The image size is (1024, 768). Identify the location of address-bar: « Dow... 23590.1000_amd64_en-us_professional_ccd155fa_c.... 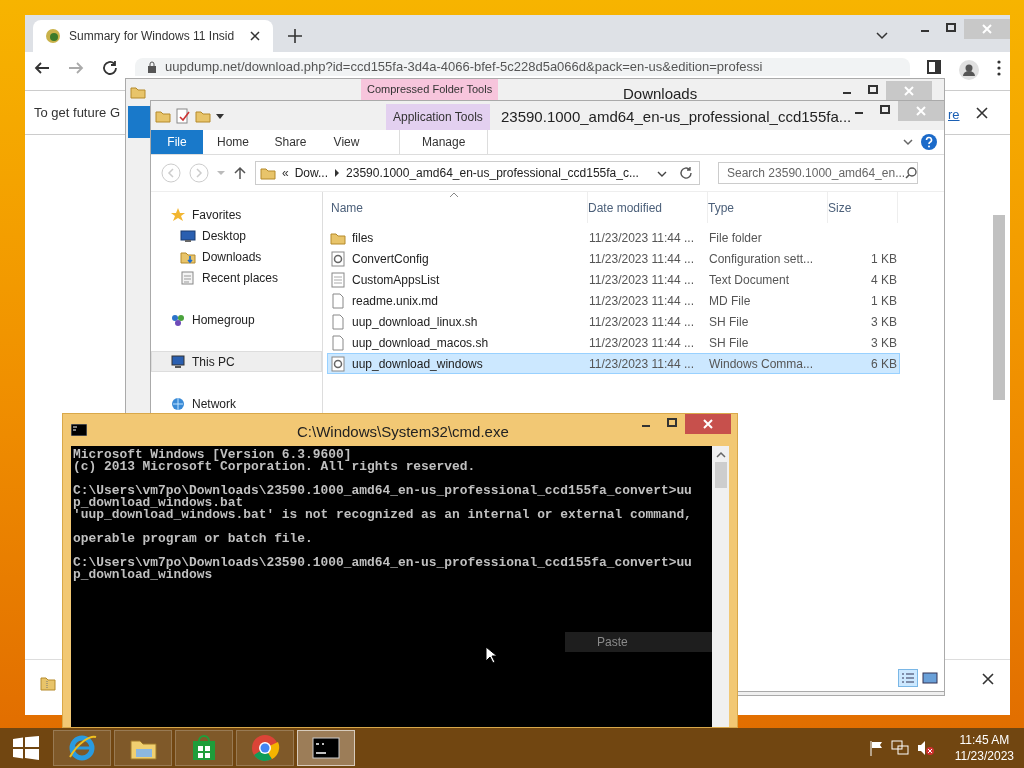
(477, 173).